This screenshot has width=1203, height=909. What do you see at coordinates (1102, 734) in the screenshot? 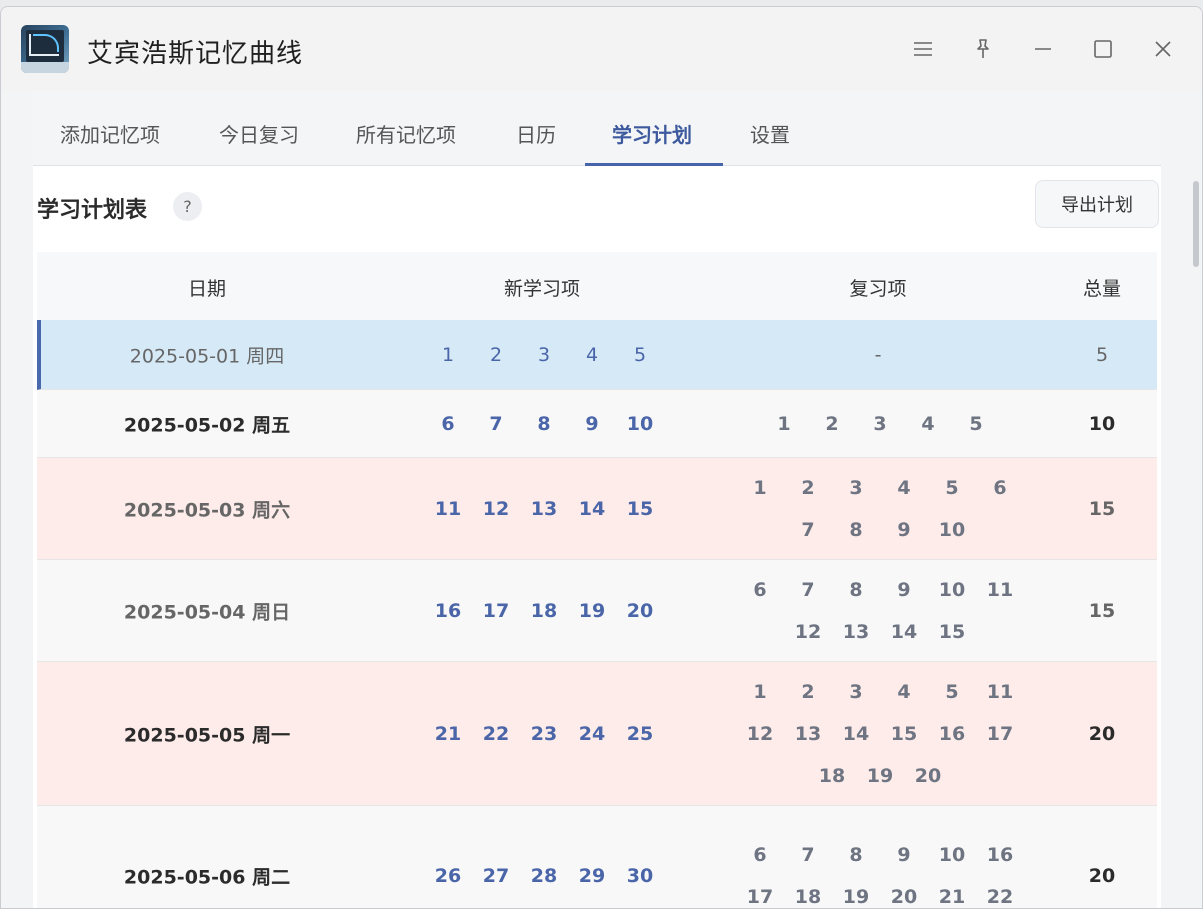
I see `row-total: 20` at bounding box center [1102, 734].